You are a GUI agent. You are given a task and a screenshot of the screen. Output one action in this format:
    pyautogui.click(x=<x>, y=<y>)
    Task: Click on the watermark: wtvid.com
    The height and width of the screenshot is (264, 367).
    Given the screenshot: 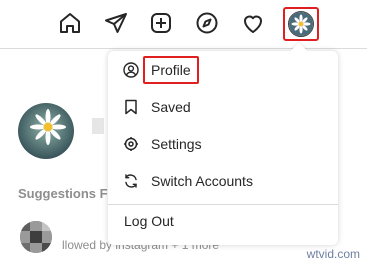 What is the action you would take?
    pyautogui.click(x=333, y=254)
    